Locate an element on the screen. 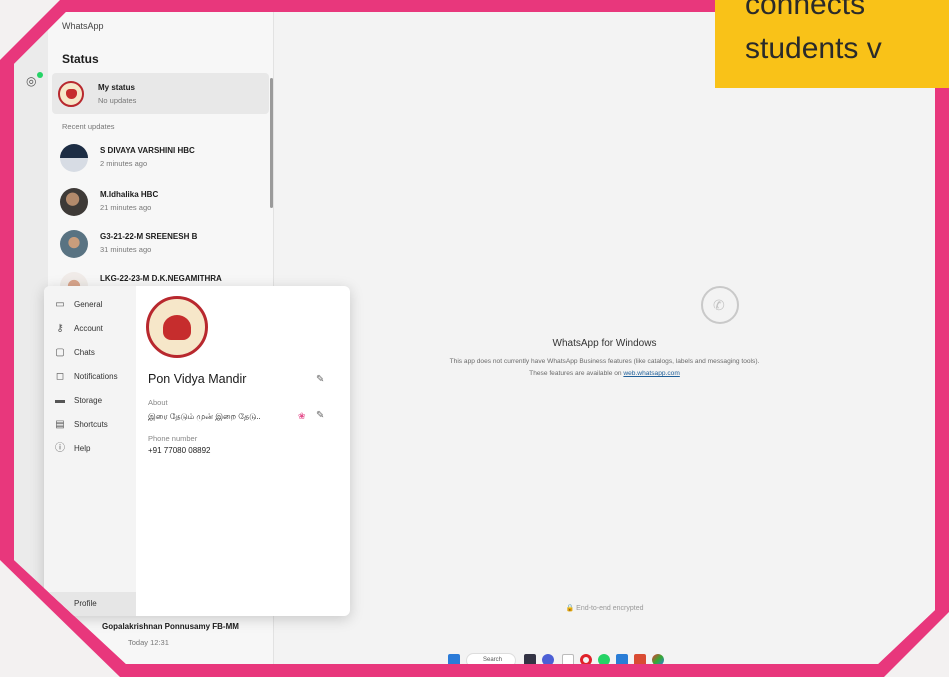 Image resolution: width=949 pixels, height=677 pixels. update-name: LKG-22-23-M D.K.NEGAMITHRA is located at coordinates (161, 278).